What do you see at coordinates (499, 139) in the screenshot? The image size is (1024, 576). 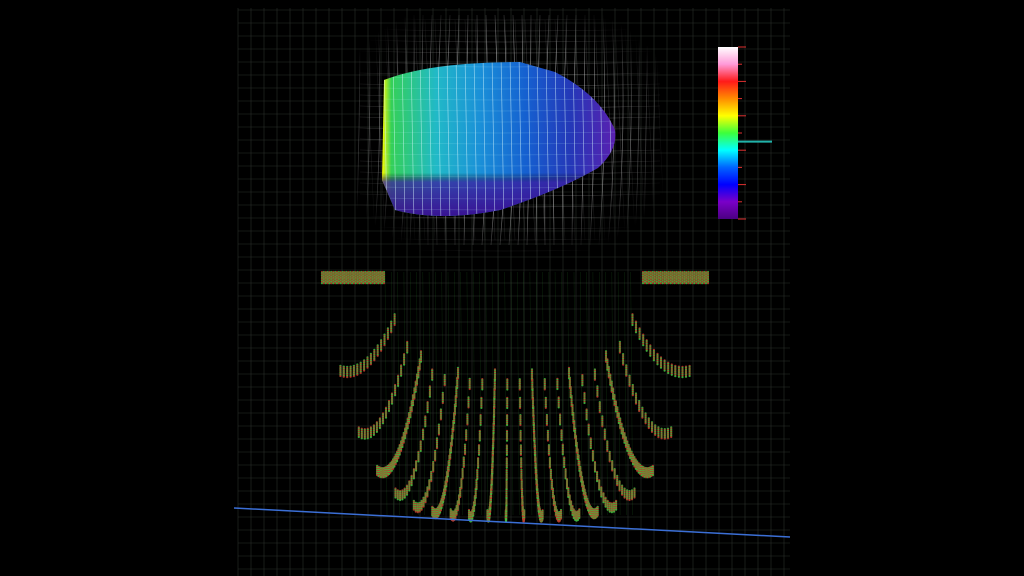 I see `colored-surface` at bounding box center [499, 139].